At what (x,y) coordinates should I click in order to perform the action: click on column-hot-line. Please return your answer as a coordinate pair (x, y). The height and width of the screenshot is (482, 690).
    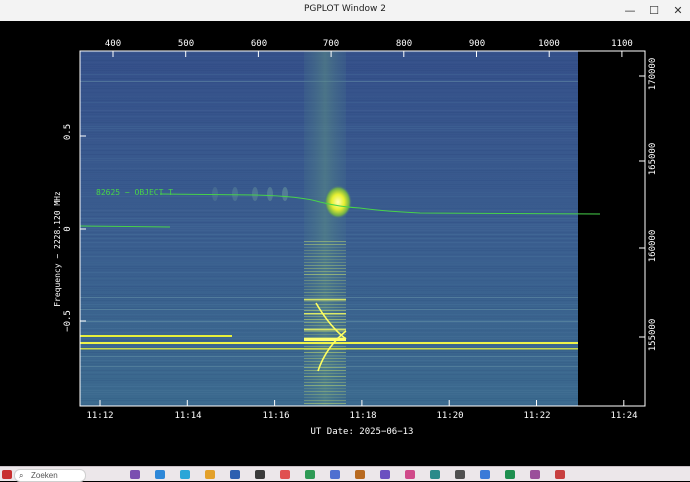
    Looking at the image, I should click on (325, 339).